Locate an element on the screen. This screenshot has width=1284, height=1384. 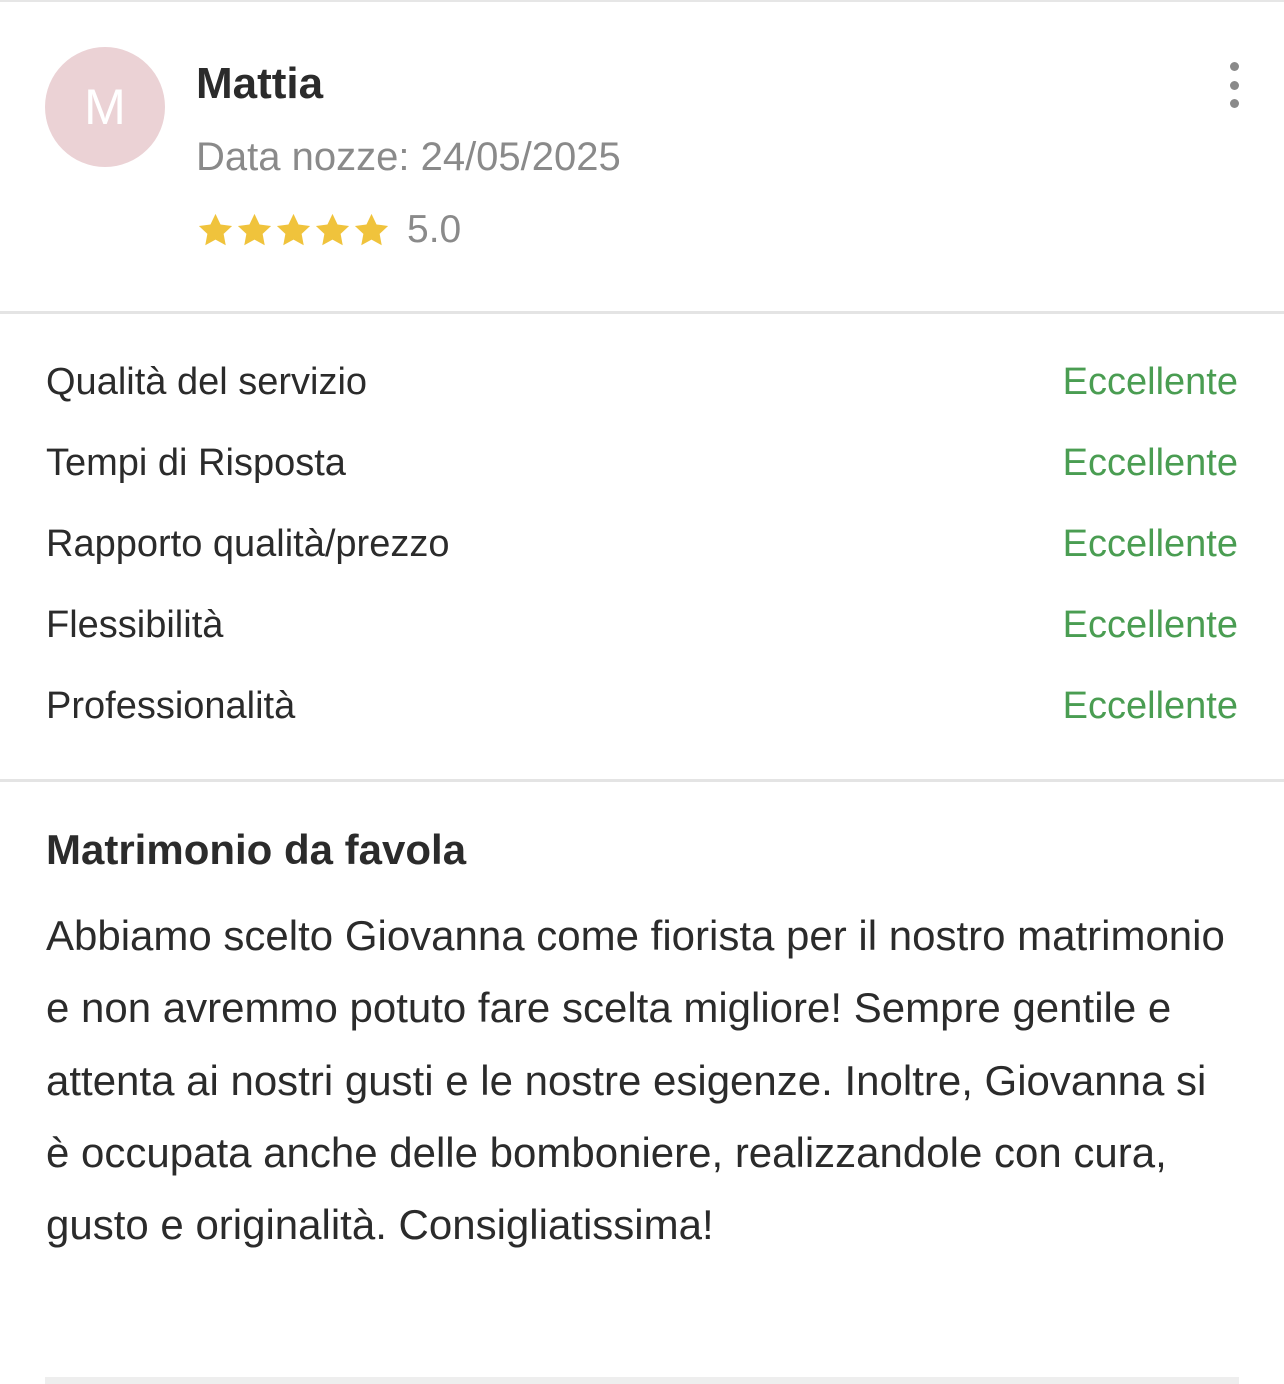
bottom-border is located at coordinates (642, 1380).